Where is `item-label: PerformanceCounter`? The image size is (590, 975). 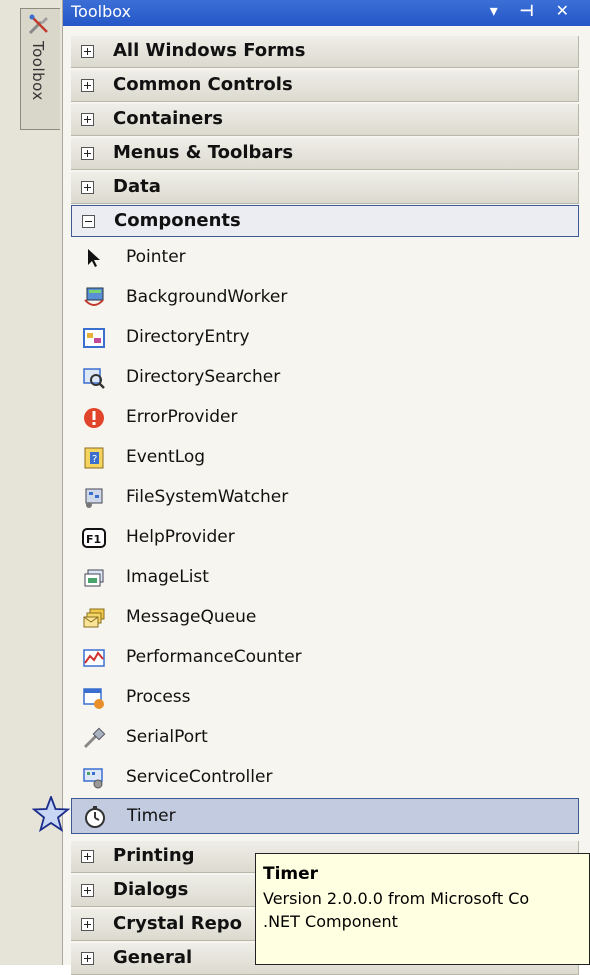
item-label: PerformanceCounter is located at coordinates (214, 657).